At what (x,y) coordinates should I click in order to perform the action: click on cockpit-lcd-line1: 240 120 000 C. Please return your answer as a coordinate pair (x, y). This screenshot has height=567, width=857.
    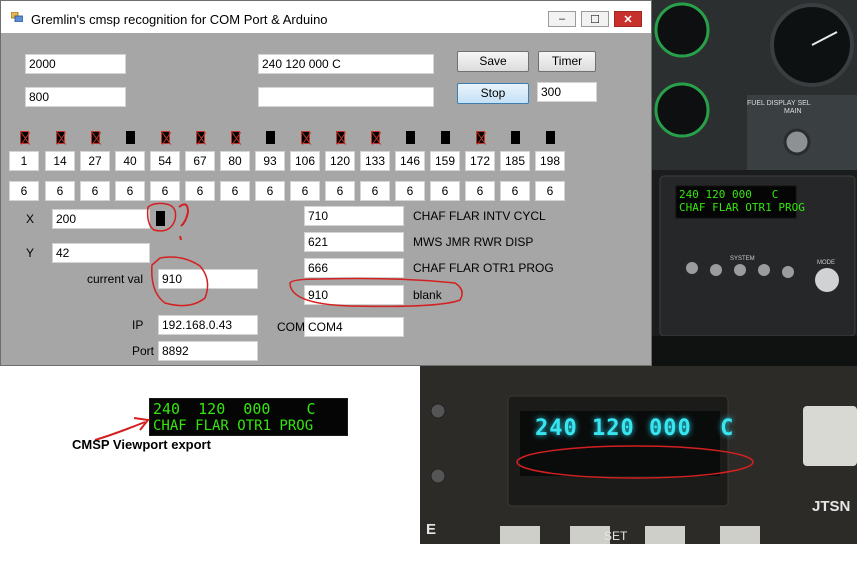
    Looking at the image, I should click on (729, 194).